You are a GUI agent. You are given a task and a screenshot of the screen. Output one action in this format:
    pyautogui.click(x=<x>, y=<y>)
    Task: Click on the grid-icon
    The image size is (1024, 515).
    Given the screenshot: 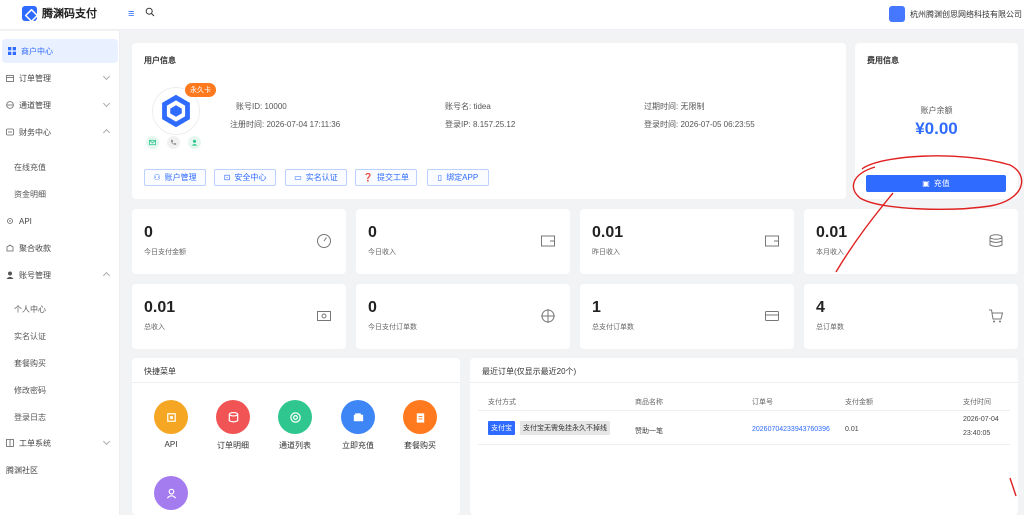 What is the action you would take?
    pyautogui.click(x=12, y=51)
    